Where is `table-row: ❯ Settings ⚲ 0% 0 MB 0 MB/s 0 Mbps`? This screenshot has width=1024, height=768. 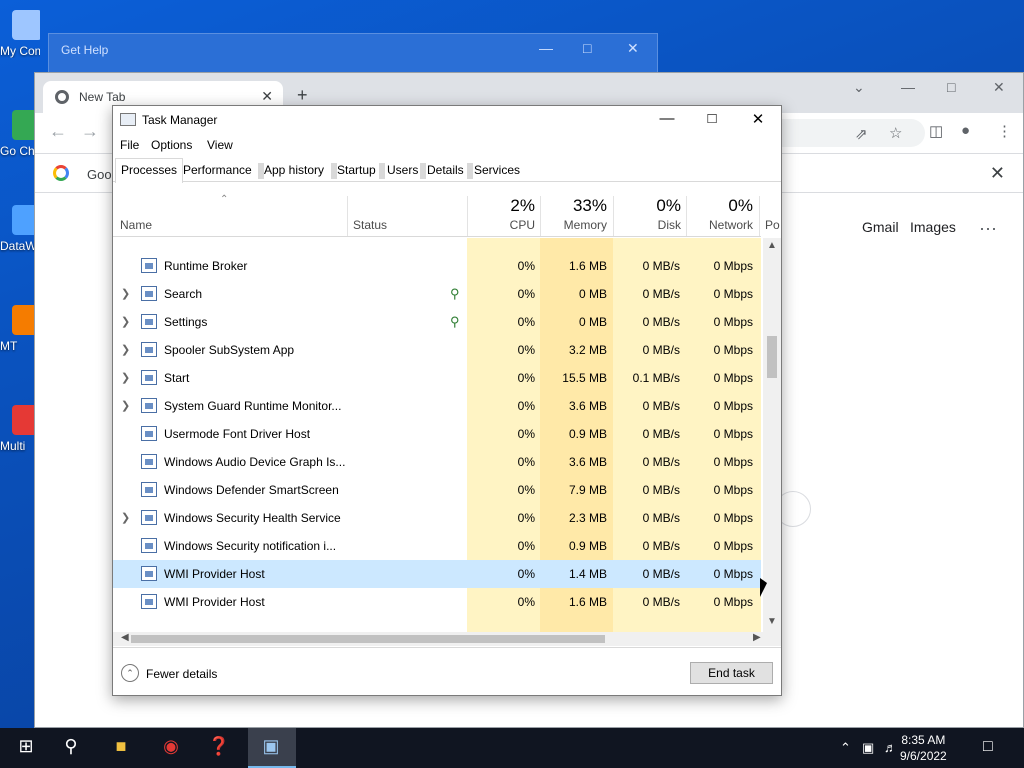
table-row: ❯ Settings ⚲ 0% 0 MB 0 MB/s 0 Mbps is located at coordinates (437, 322).